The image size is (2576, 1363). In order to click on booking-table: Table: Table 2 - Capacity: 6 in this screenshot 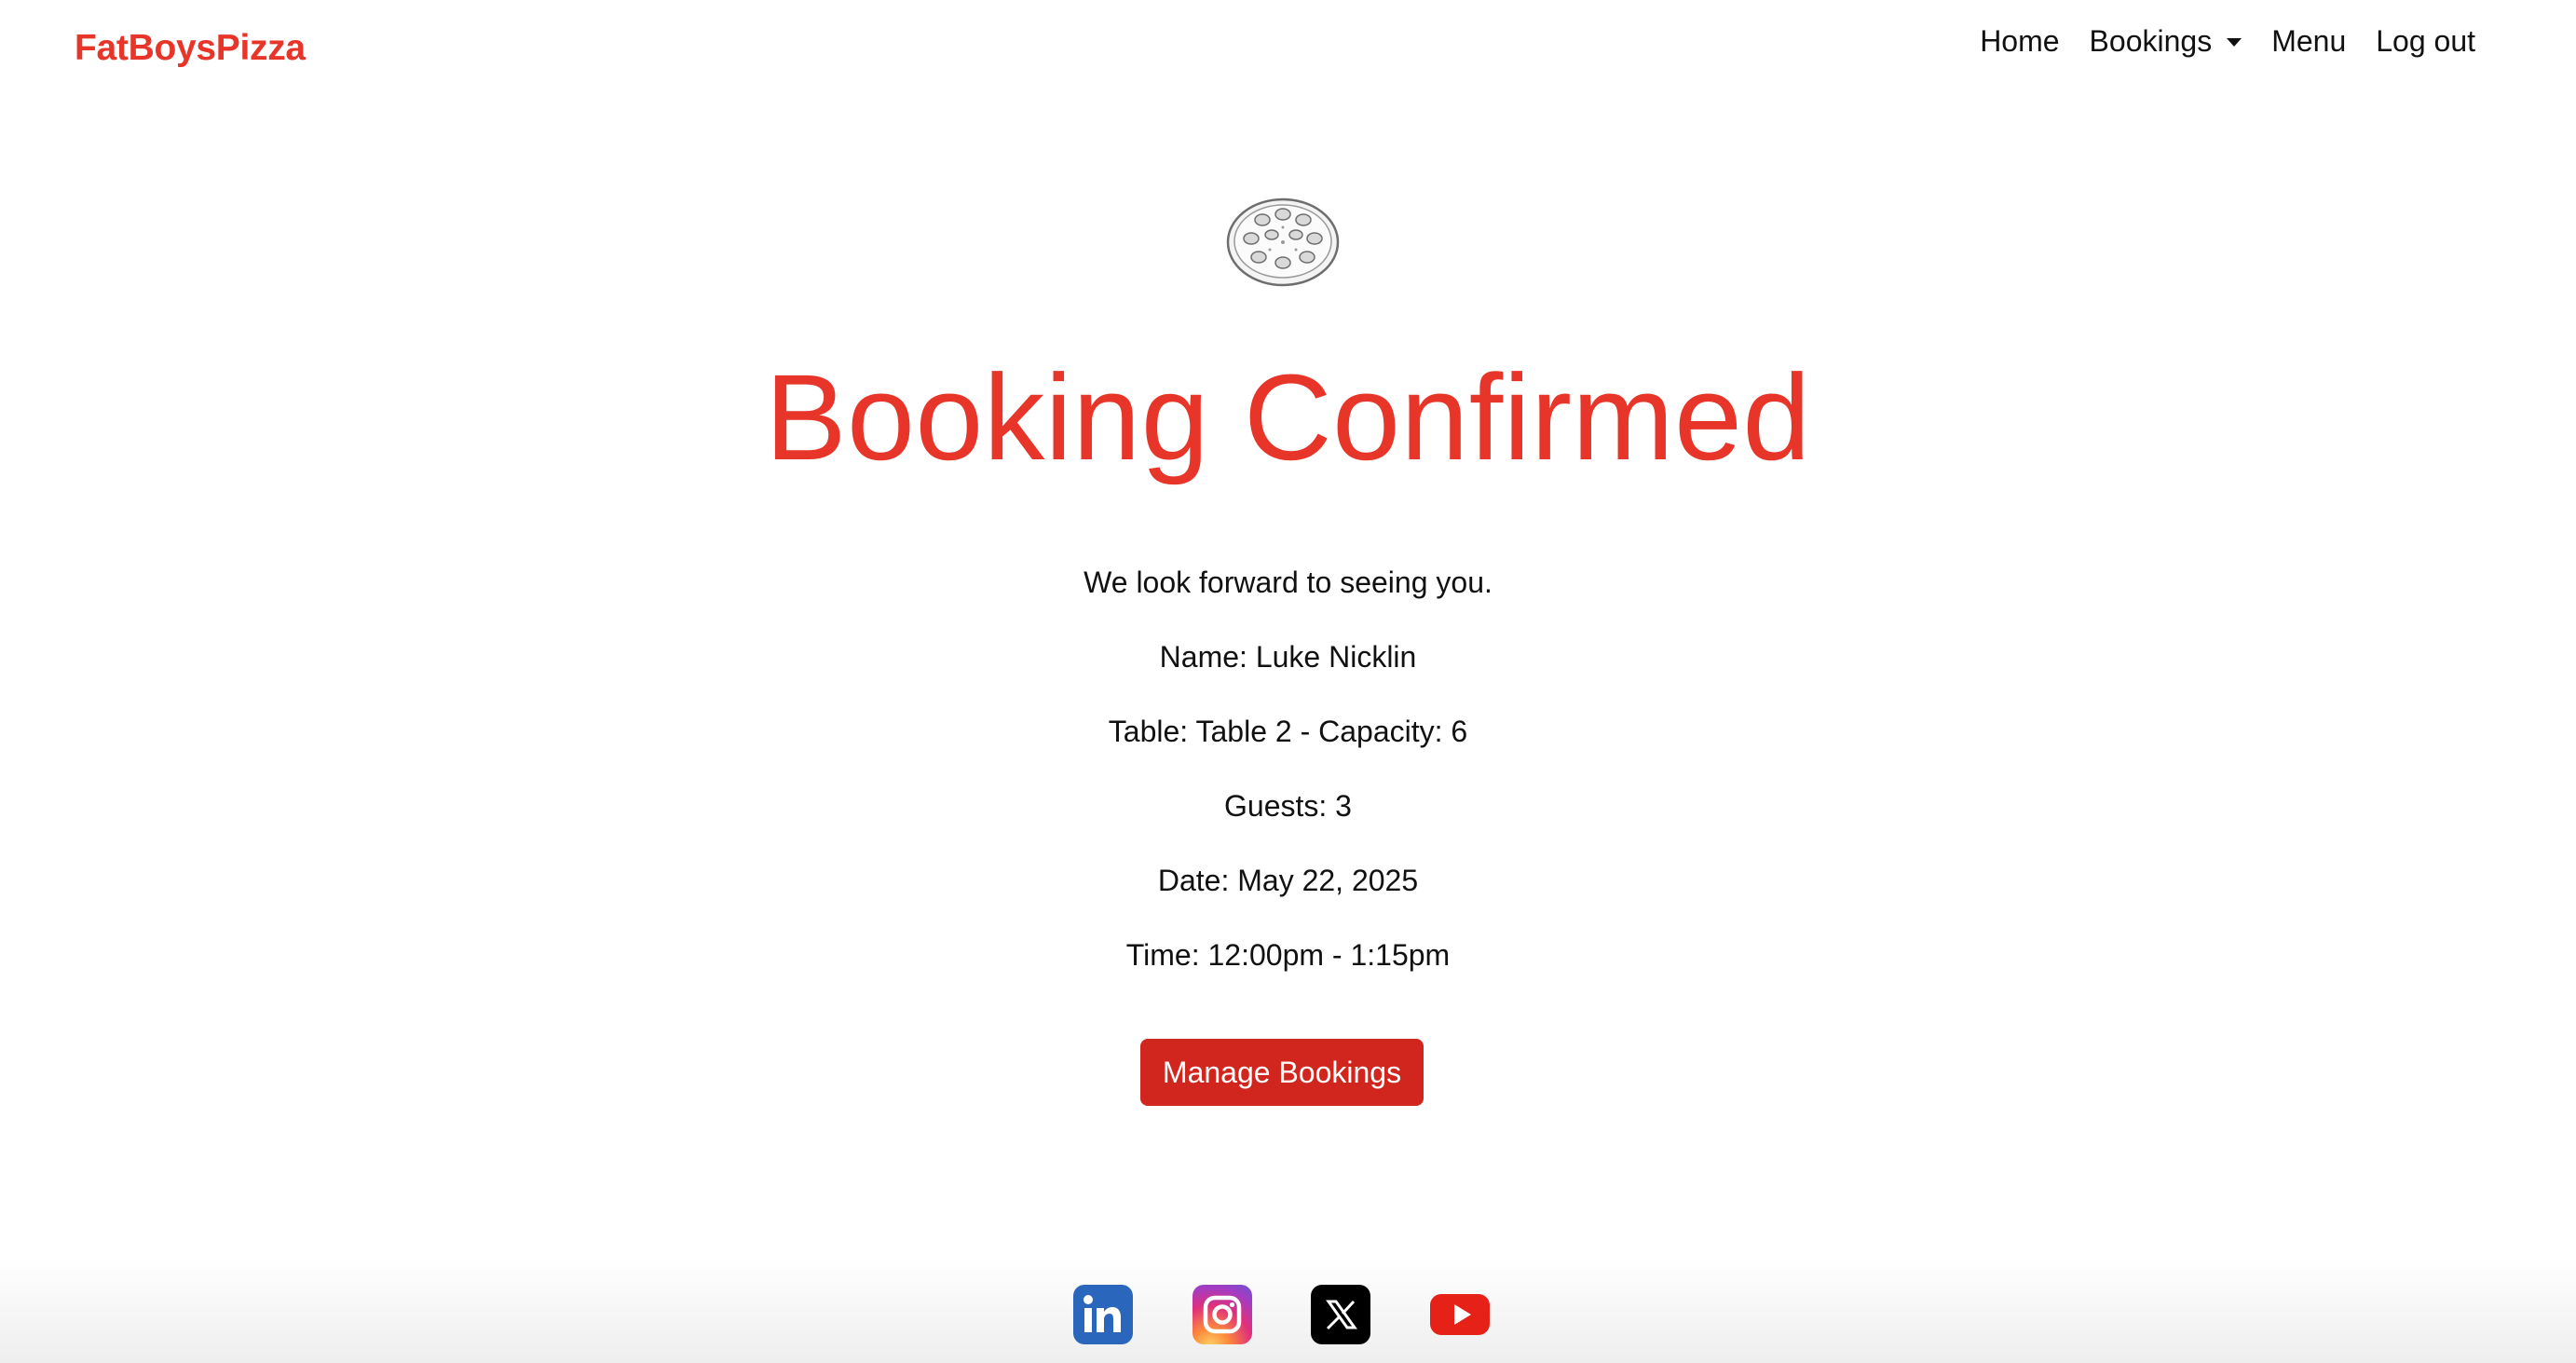, I will do `click(1288, 731)`.